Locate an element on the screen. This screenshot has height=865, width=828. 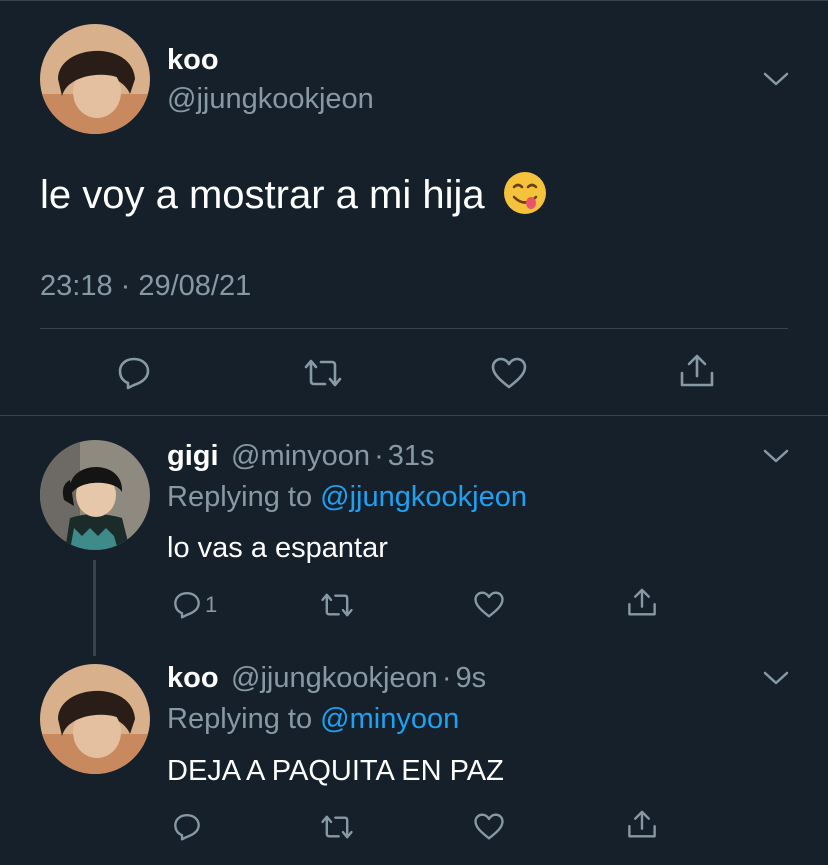
replying-to: Replying to @minyoon is located at coordinates (313, 719).